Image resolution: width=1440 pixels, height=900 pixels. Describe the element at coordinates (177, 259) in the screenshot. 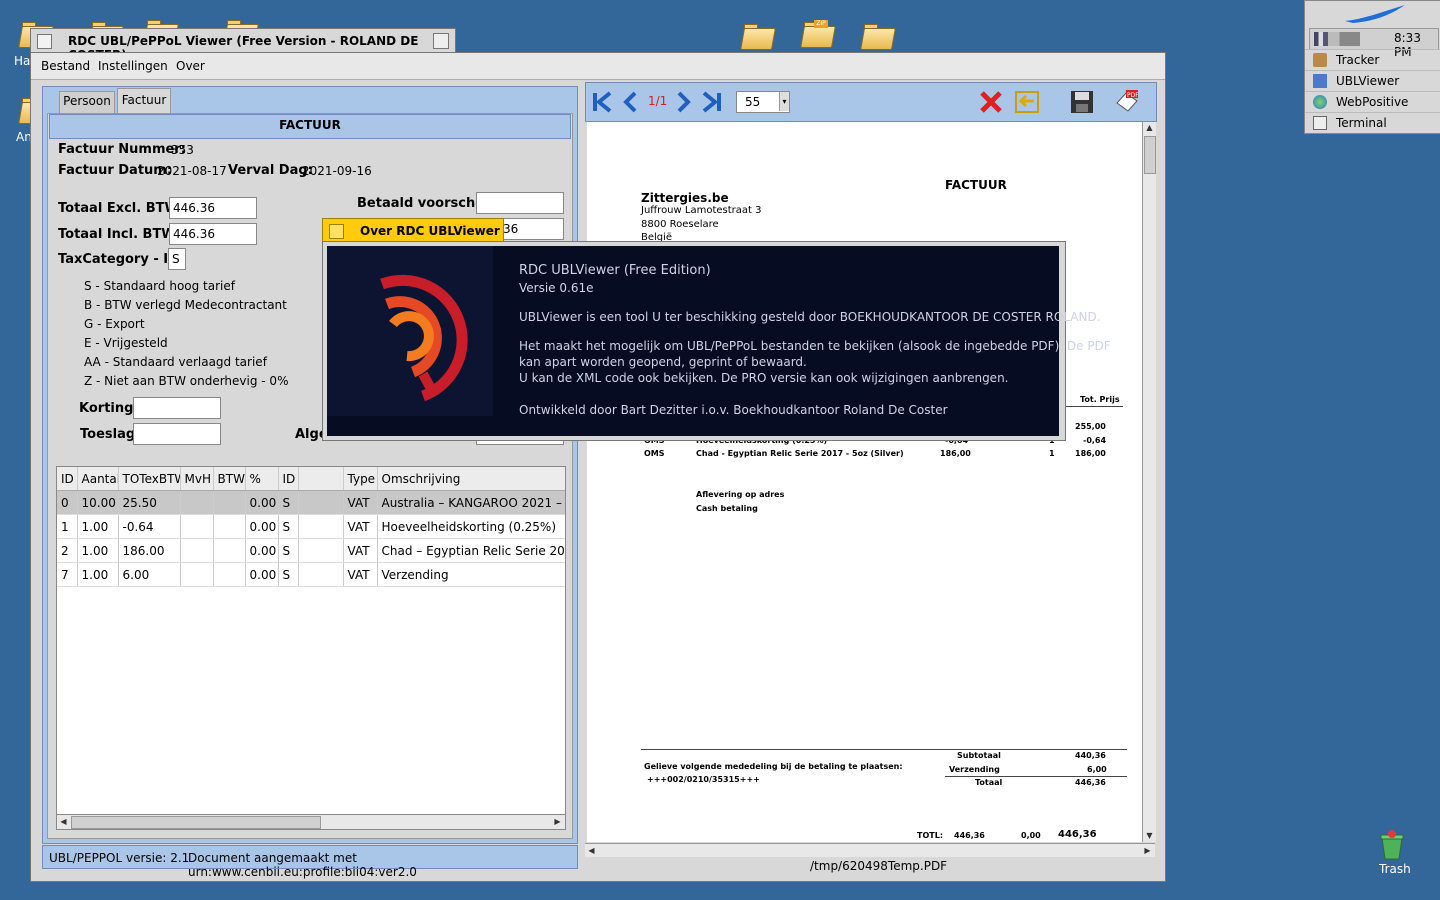

I see `taxcategory-field: S` at that location.